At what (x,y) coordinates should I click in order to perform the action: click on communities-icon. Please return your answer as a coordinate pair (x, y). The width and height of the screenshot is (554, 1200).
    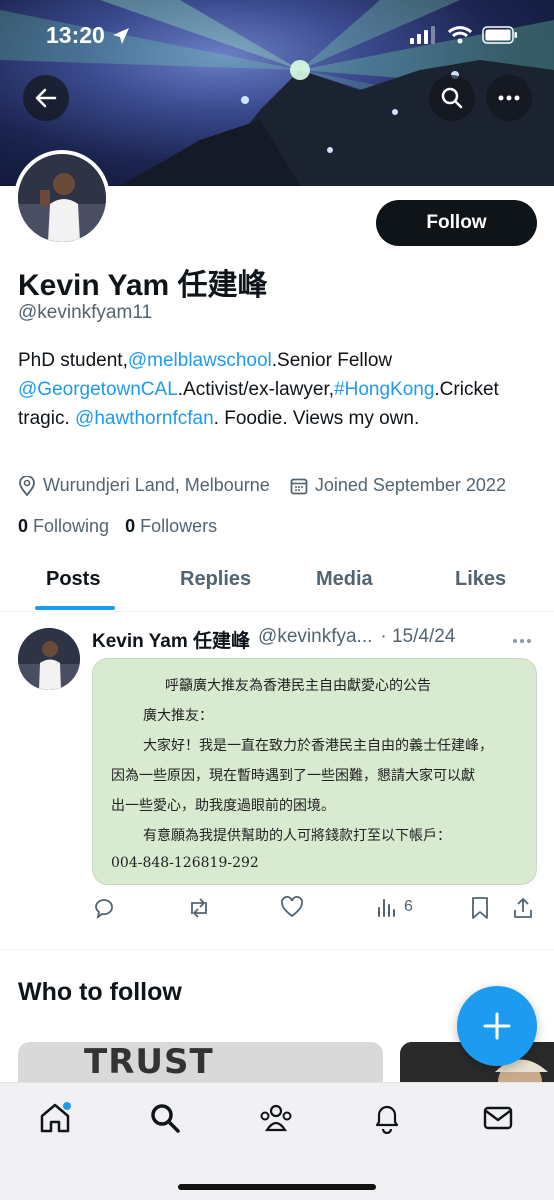
    Looking at the image, I should click on (276, 1118).